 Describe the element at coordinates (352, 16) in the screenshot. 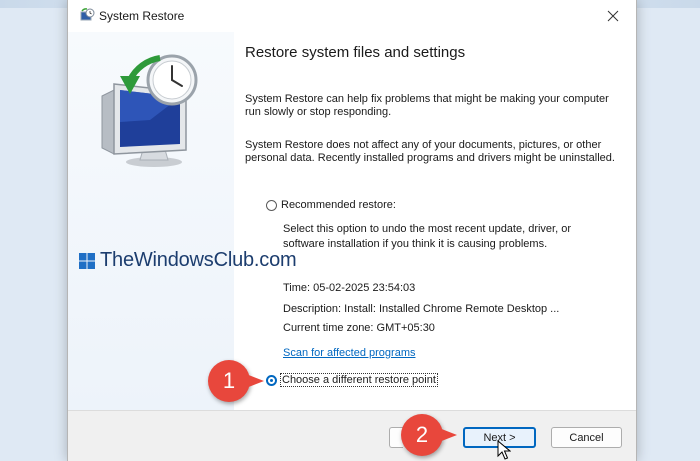

I see `title-bar: System Restore` at that location.